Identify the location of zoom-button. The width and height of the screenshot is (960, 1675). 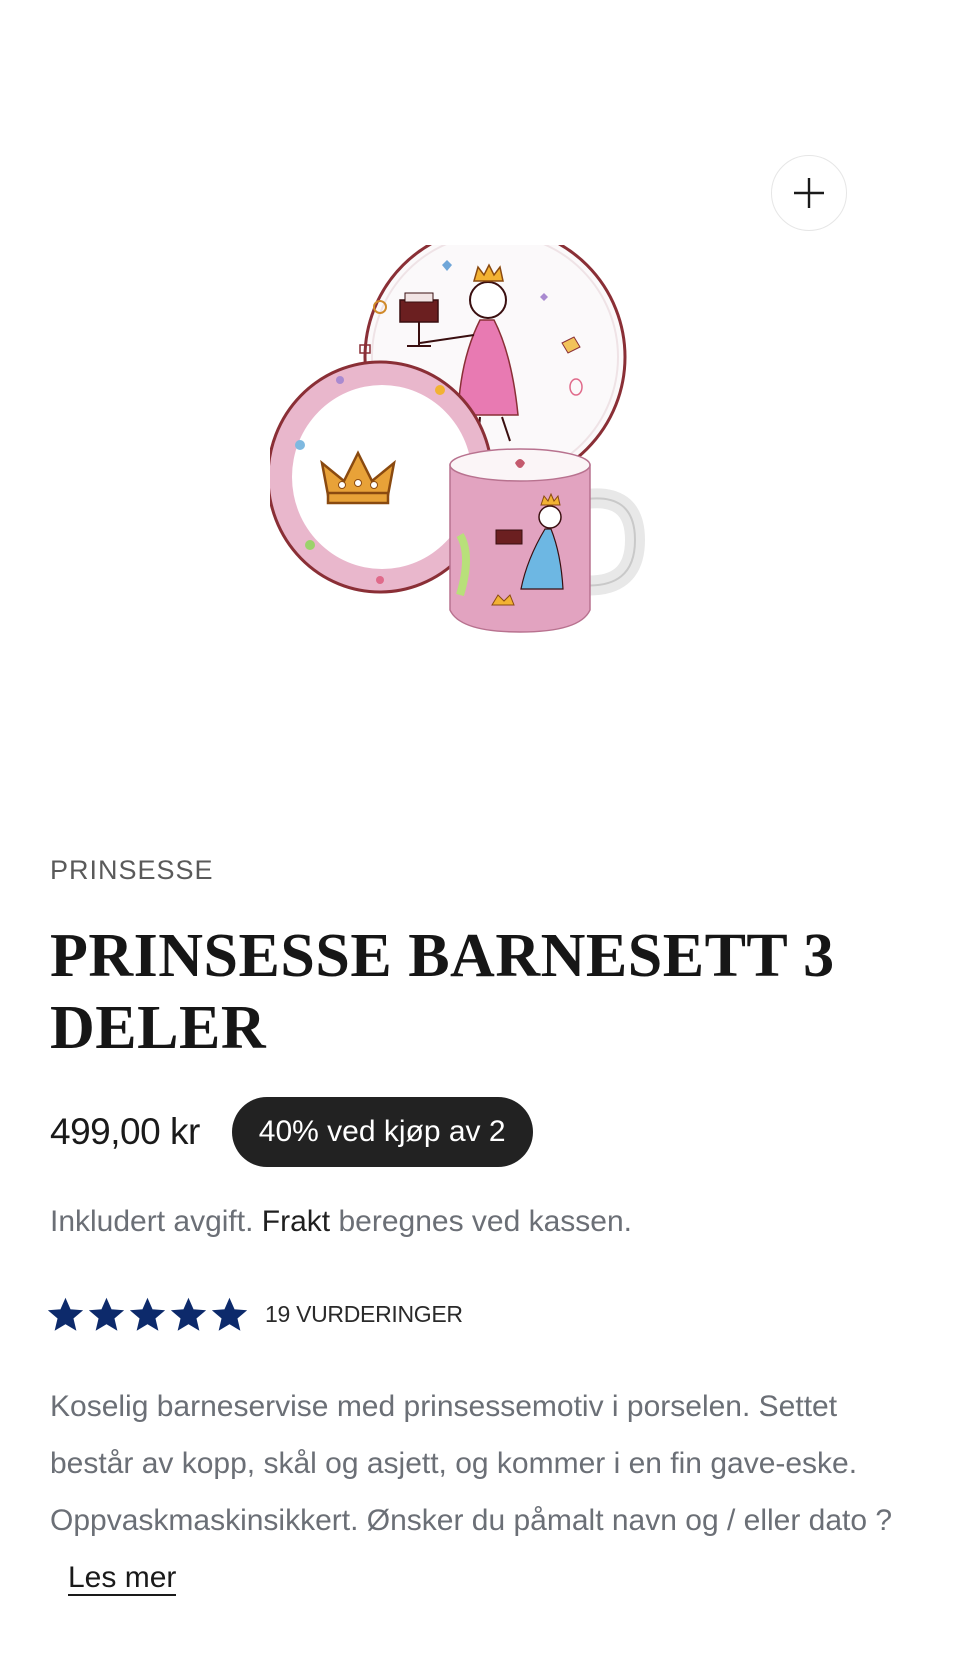
(809, 193).